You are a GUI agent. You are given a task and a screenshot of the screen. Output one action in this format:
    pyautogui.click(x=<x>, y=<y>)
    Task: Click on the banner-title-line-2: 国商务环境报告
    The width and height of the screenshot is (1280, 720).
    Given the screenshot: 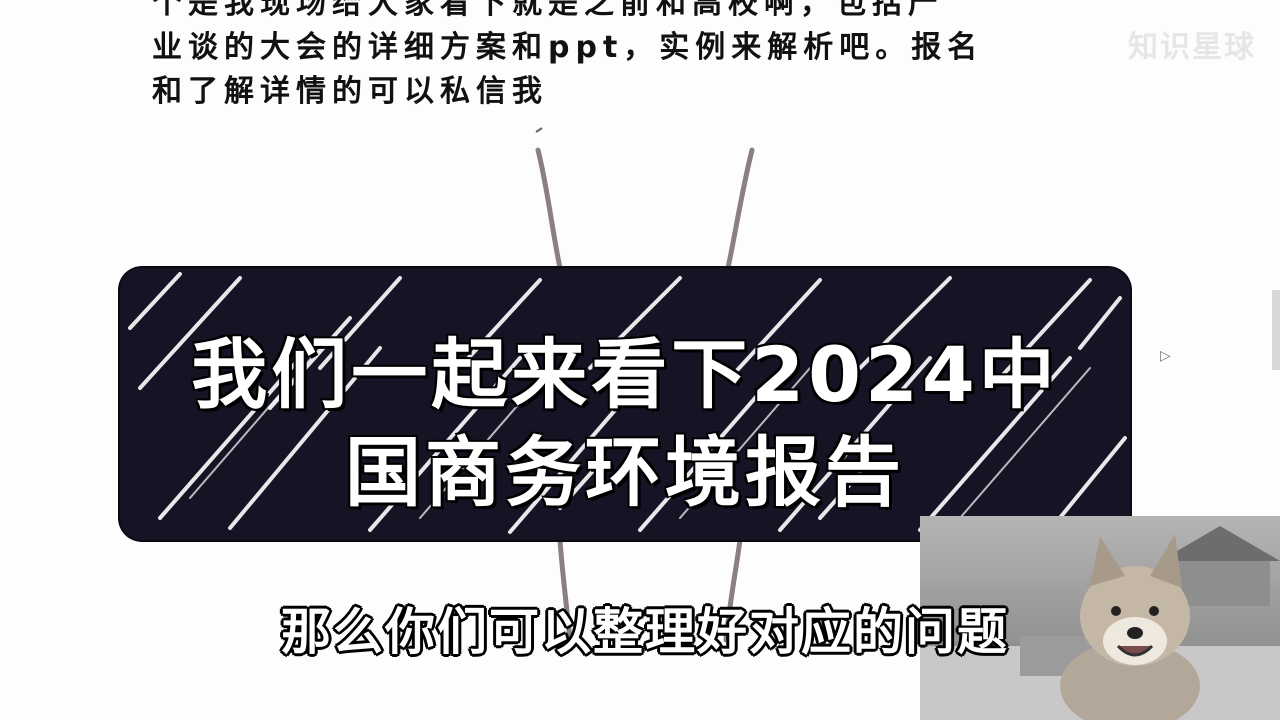 What is the action you would take?
    pyautogui.click(x=625, y=472)
    